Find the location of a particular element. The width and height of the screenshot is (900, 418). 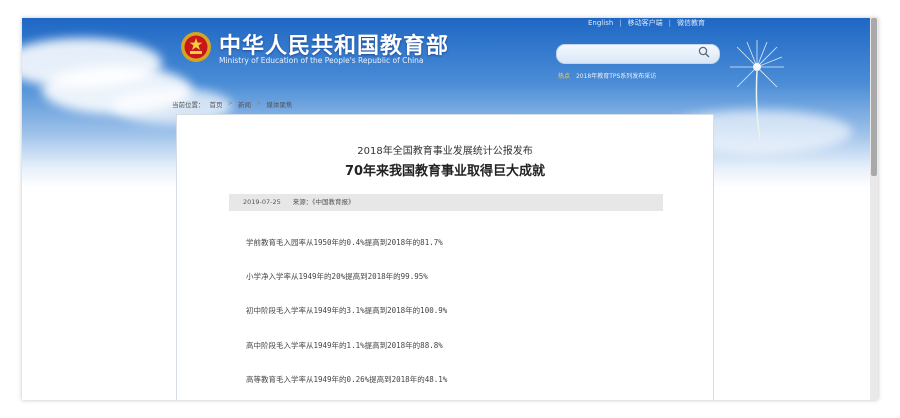

article-date: 2019-07-25 is located at coordinates (262, 202).